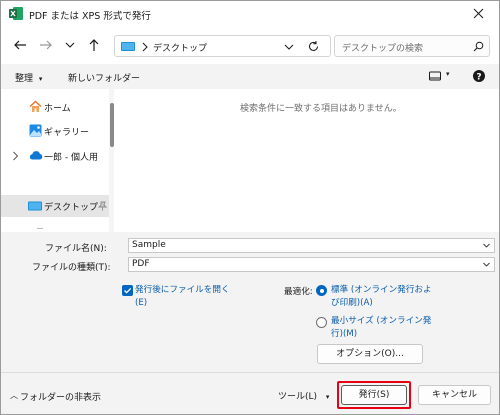 The image size is (500, 415). I want to click on refresh-icon, so click(313, 46).